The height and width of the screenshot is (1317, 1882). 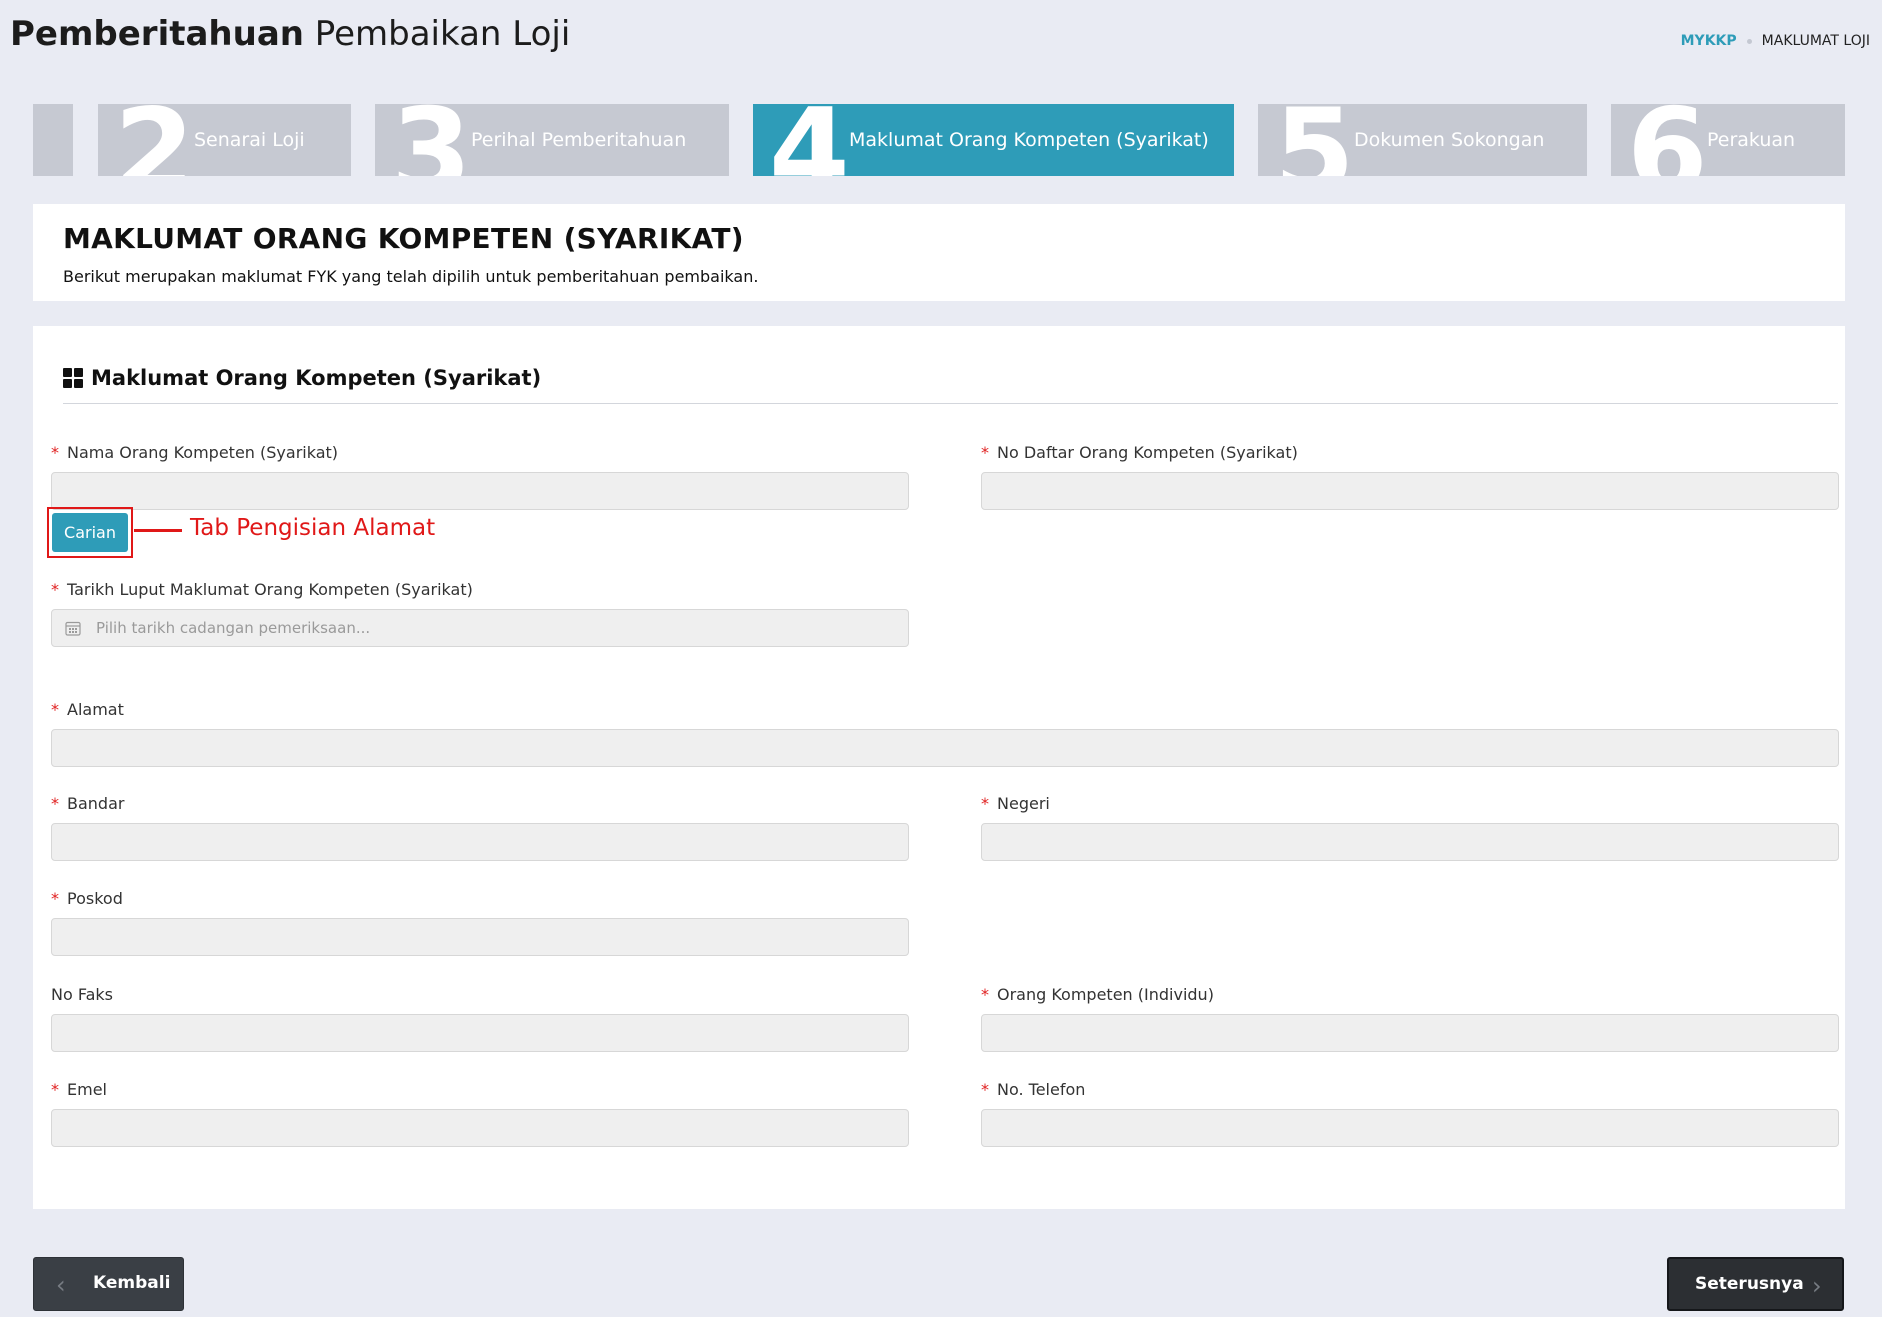 I want to click on step-label: Perakuan, so click(x=1751, y=140).